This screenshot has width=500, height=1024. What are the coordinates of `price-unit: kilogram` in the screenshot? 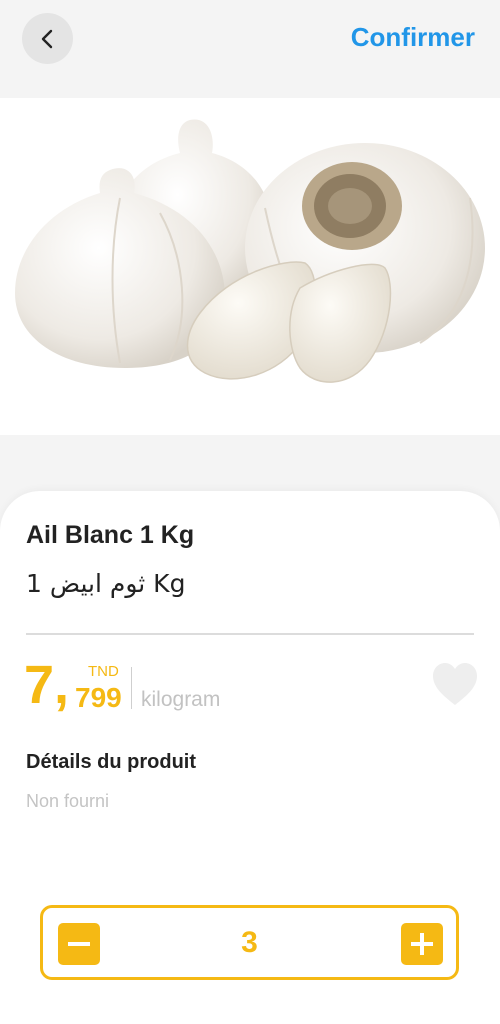 It's located at (181, 699).